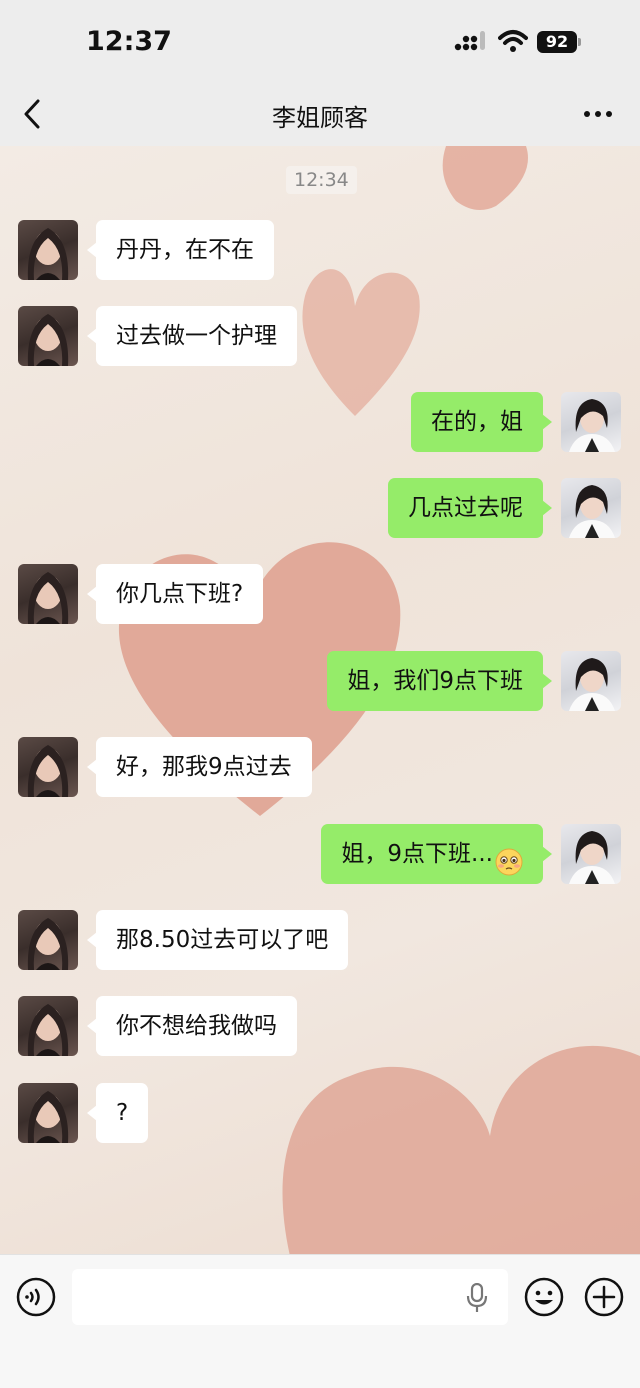 This screenshot has height=1388, width=640. I want to click on received-message-bubble: 丹丹，在不在, so click(180, 250).